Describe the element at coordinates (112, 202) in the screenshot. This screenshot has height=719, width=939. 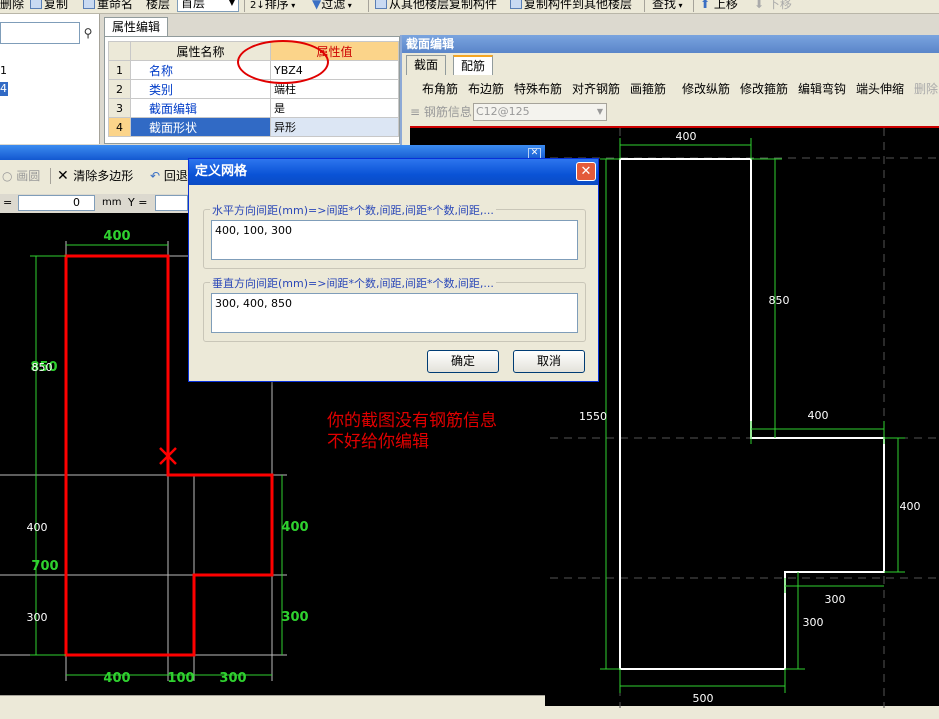
I see `unit-label: mm` at that location.